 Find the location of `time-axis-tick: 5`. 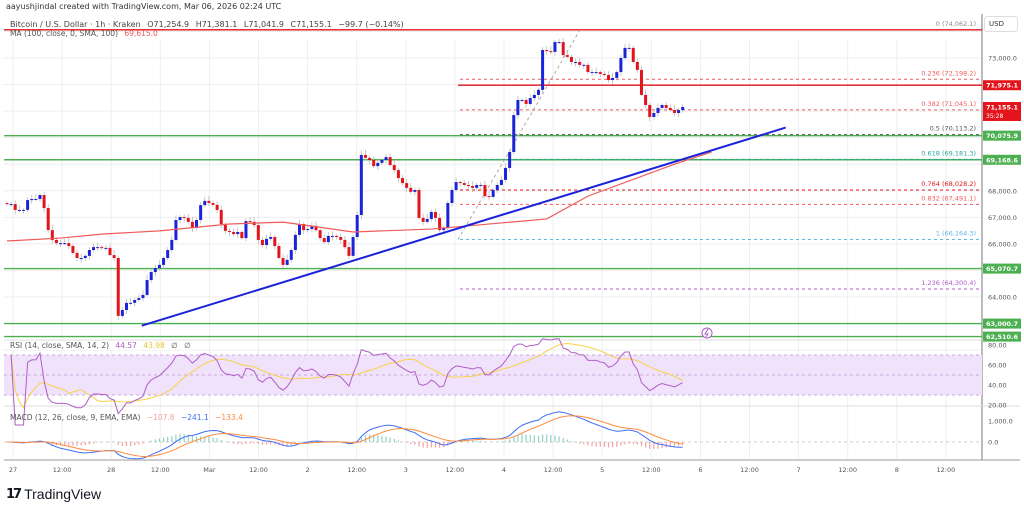

time-axis-tick: 5 is located at coordinates (602, 470).